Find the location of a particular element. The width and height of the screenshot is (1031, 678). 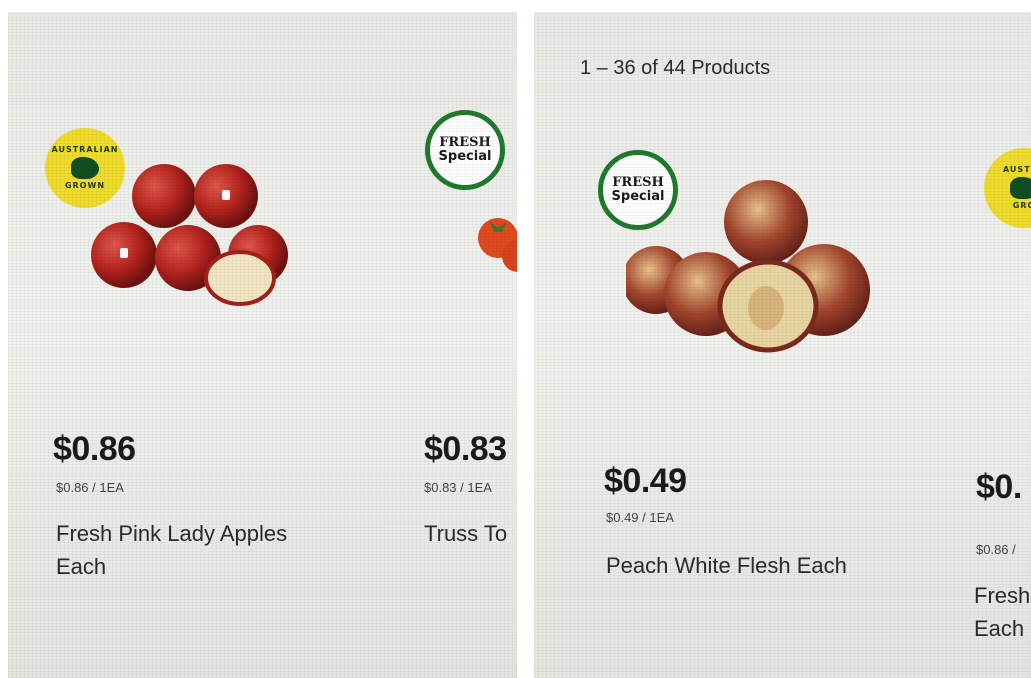

unit-price: $0.86 / is located at coordinates (996, 549).